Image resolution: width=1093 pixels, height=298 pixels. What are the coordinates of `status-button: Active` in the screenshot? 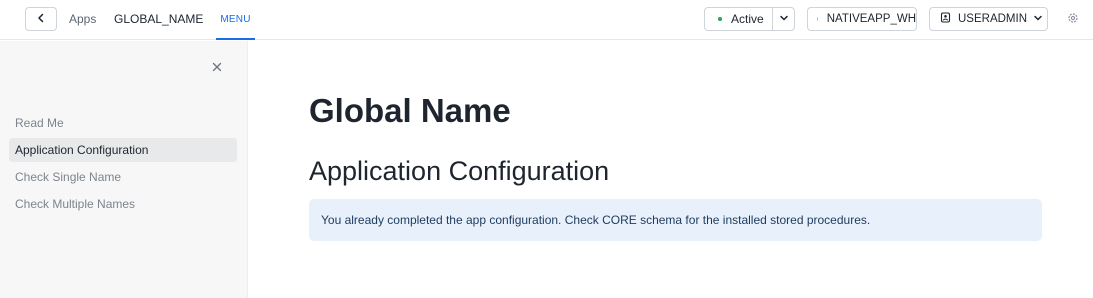 It's located at (739, 19).